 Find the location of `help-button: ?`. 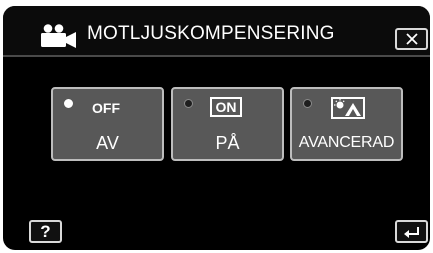

help-button: ? is located at coordinates (45, 231).